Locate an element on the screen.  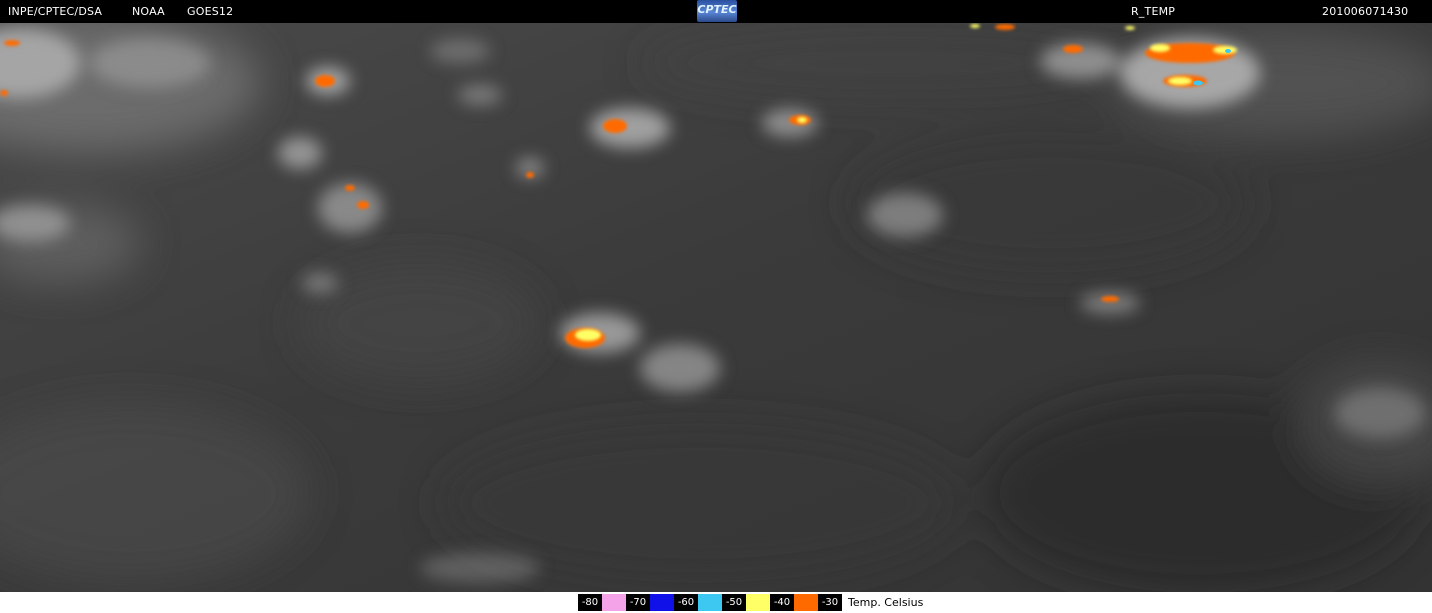
product-label: R_TEMP is located at coordinates (1153, 11).